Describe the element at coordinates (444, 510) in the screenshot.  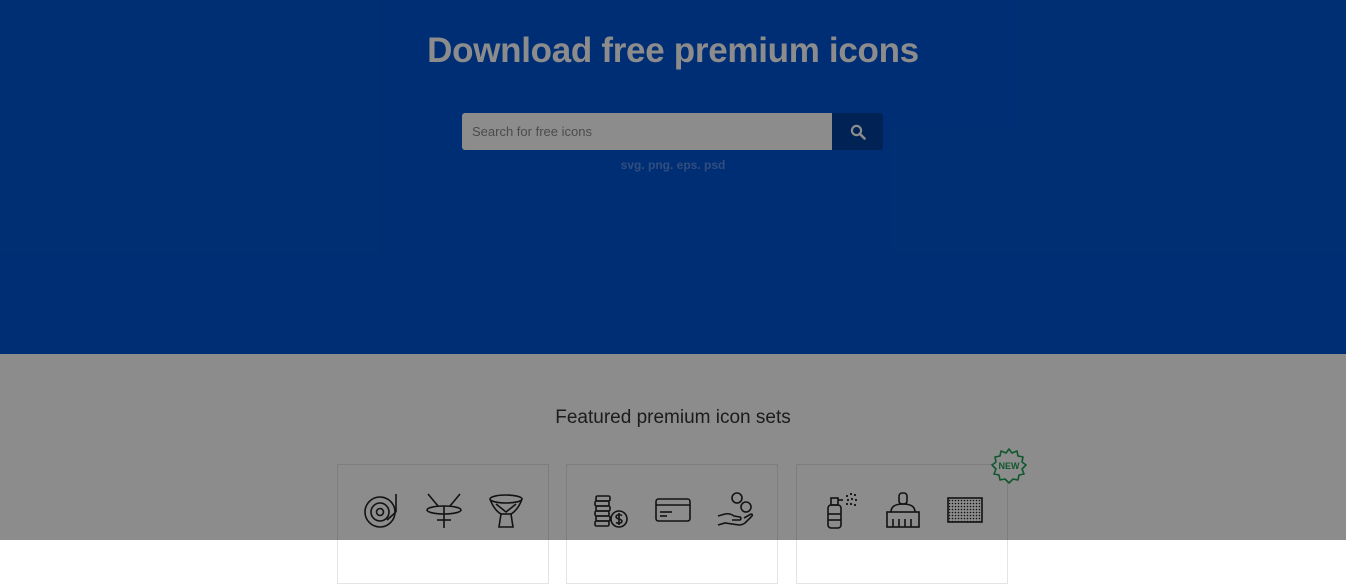
I see `cymbal-icon` at that location.